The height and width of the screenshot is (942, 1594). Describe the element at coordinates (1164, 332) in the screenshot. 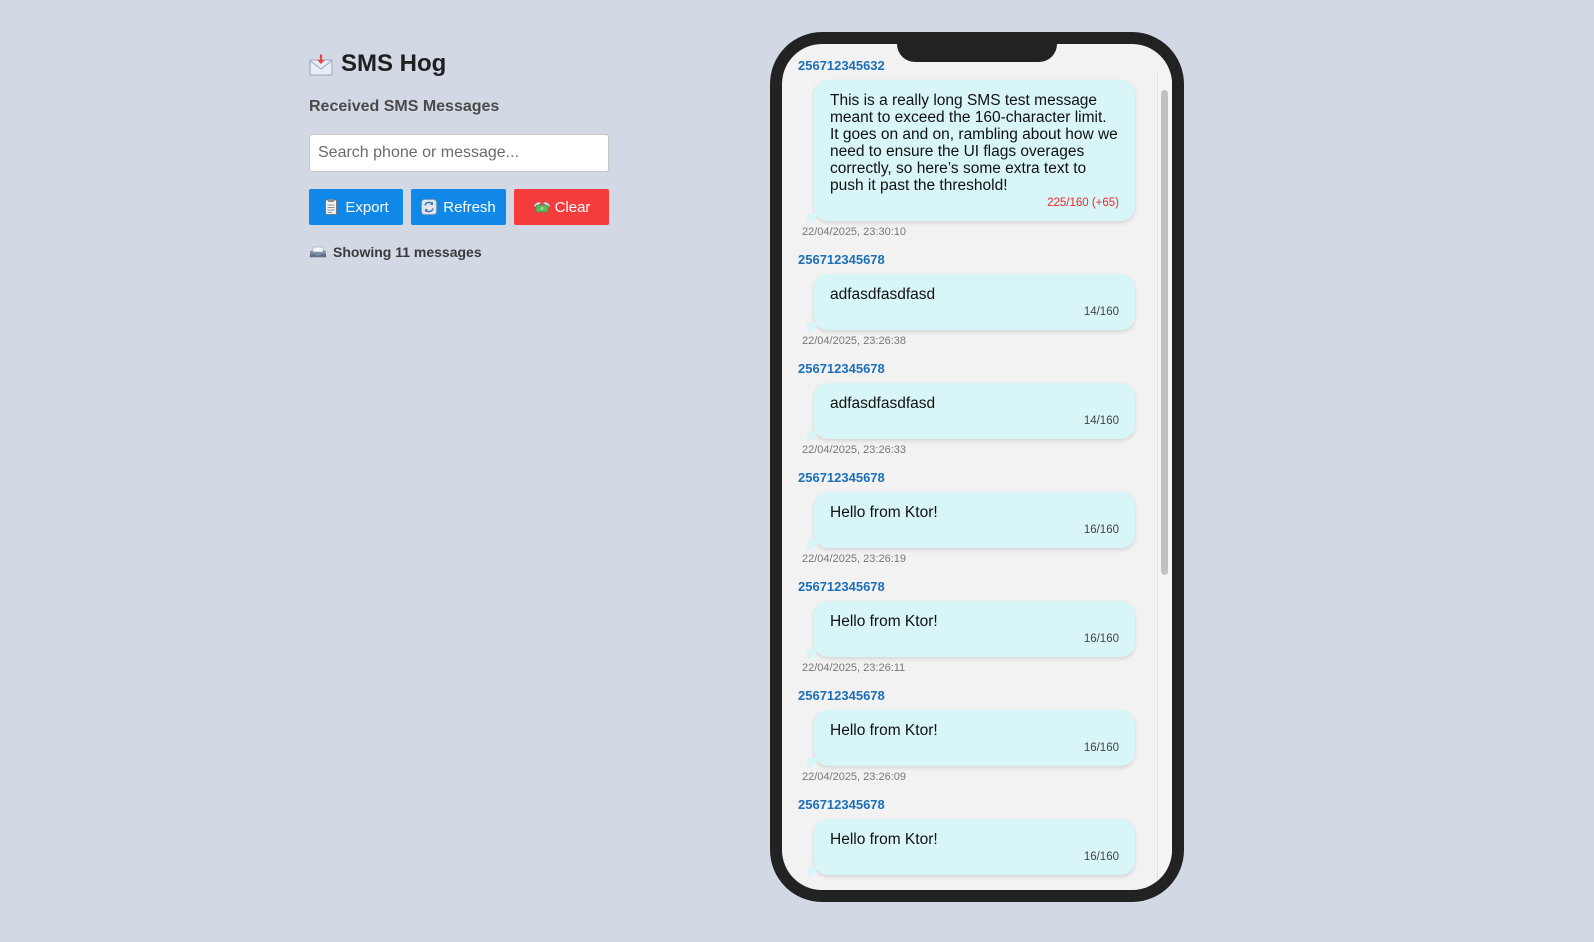

I see `scrollbar-thumb` at that location.